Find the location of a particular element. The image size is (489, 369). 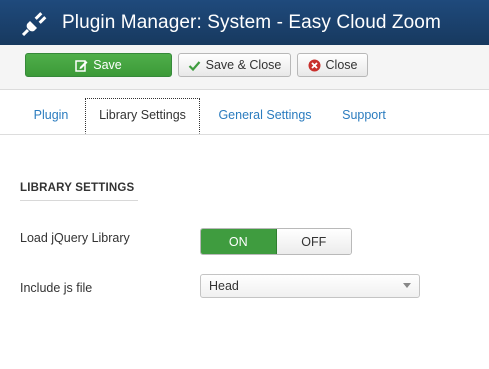

edit-icon is located at coordinates (81, 65).